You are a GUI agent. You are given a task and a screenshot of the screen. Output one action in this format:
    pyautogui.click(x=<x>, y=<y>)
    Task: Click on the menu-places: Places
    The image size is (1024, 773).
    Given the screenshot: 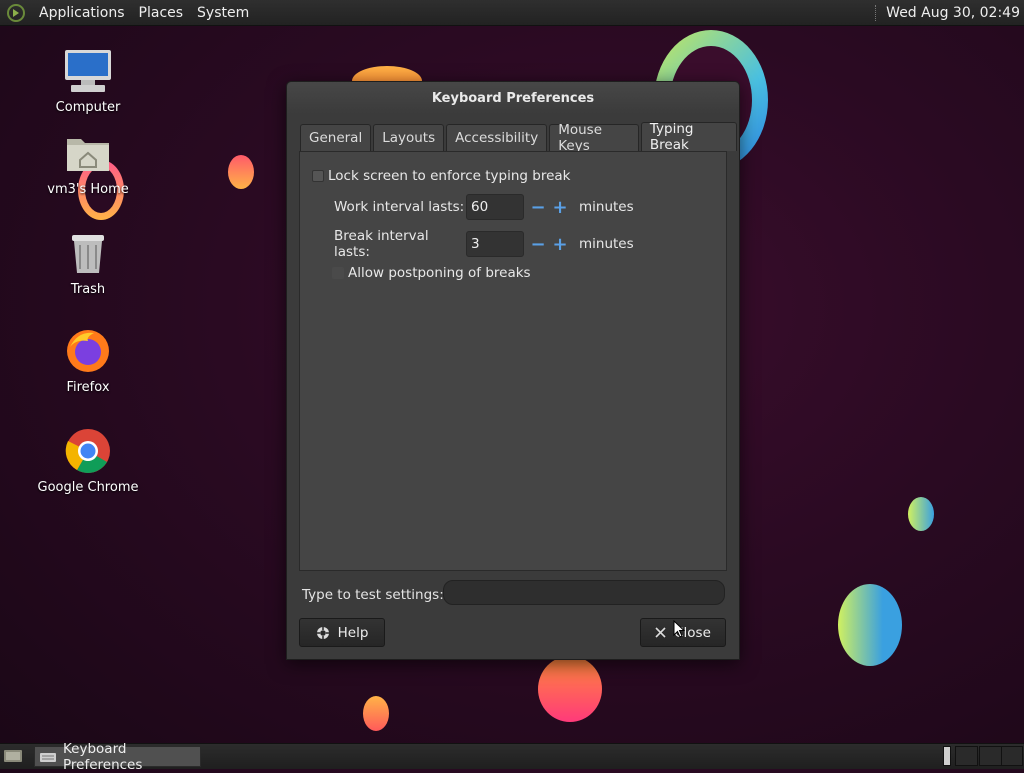 What is the action you would take?
    pyautogui.click(x=161, y=13)
    